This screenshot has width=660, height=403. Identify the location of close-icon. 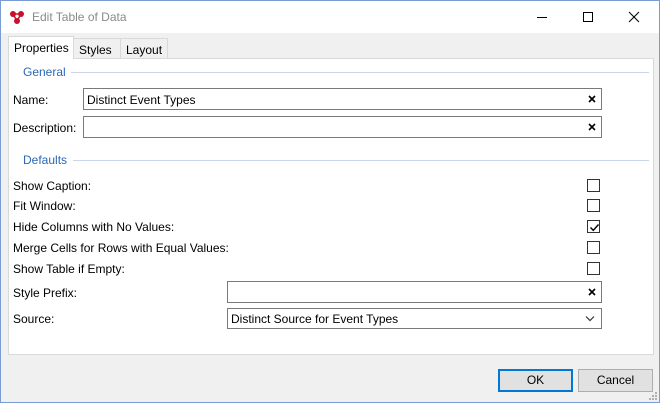
(634, 17).